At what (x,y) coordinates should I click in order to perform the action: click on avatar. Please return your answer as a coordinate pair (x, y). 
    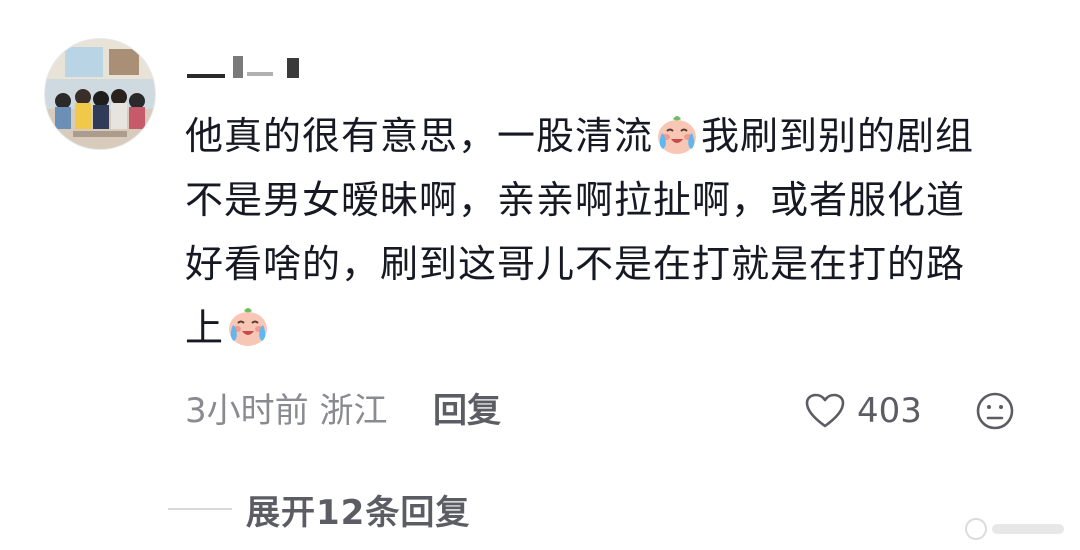
    Looking at the image, I should click on (100, 94).